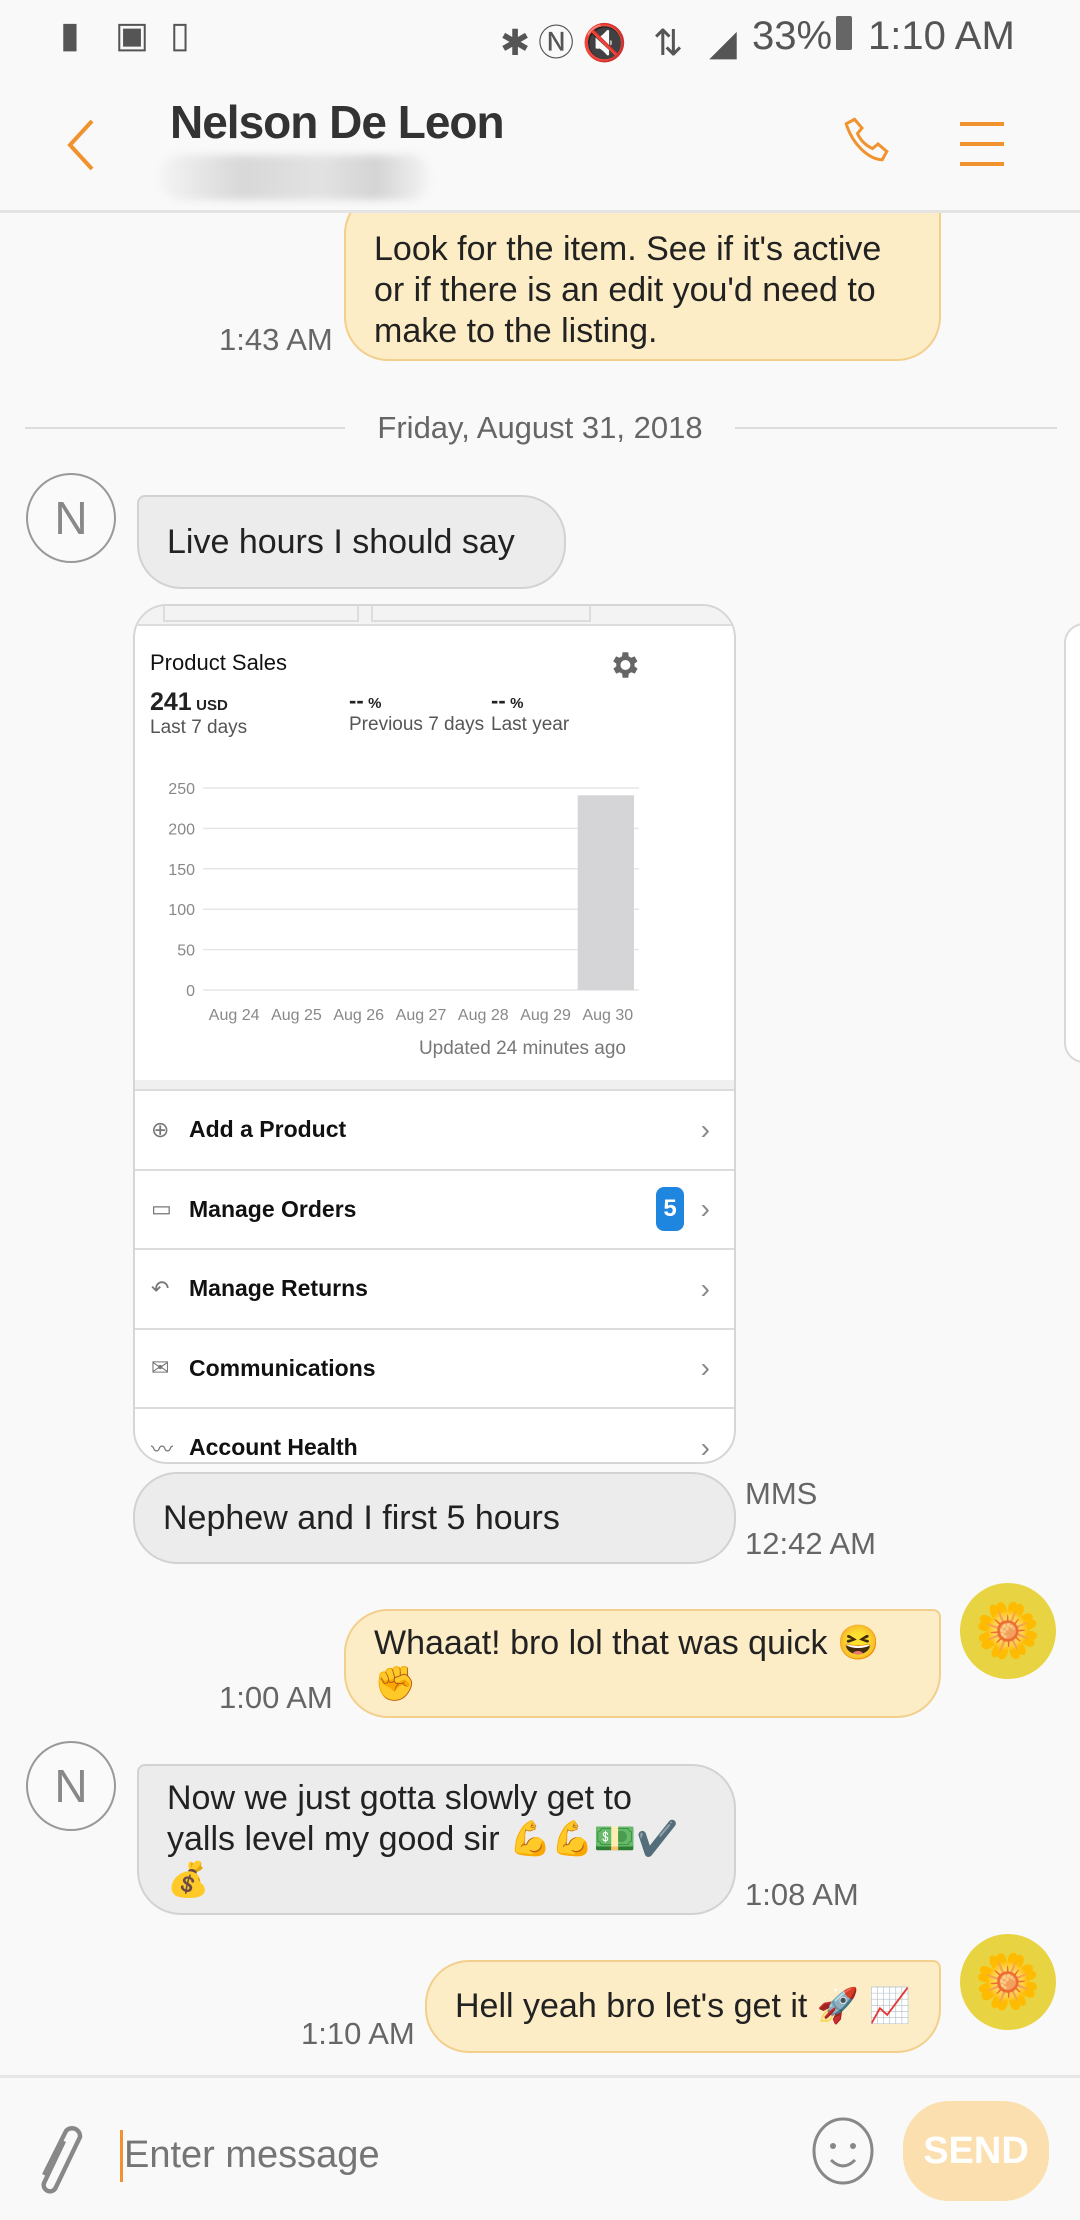 The width and height of the screenshot is (1080, 2220). What do you see at coordinates (395, 1683) in the screenshot?
I see `message-line: ✊` at bounding box center [395, 1683].